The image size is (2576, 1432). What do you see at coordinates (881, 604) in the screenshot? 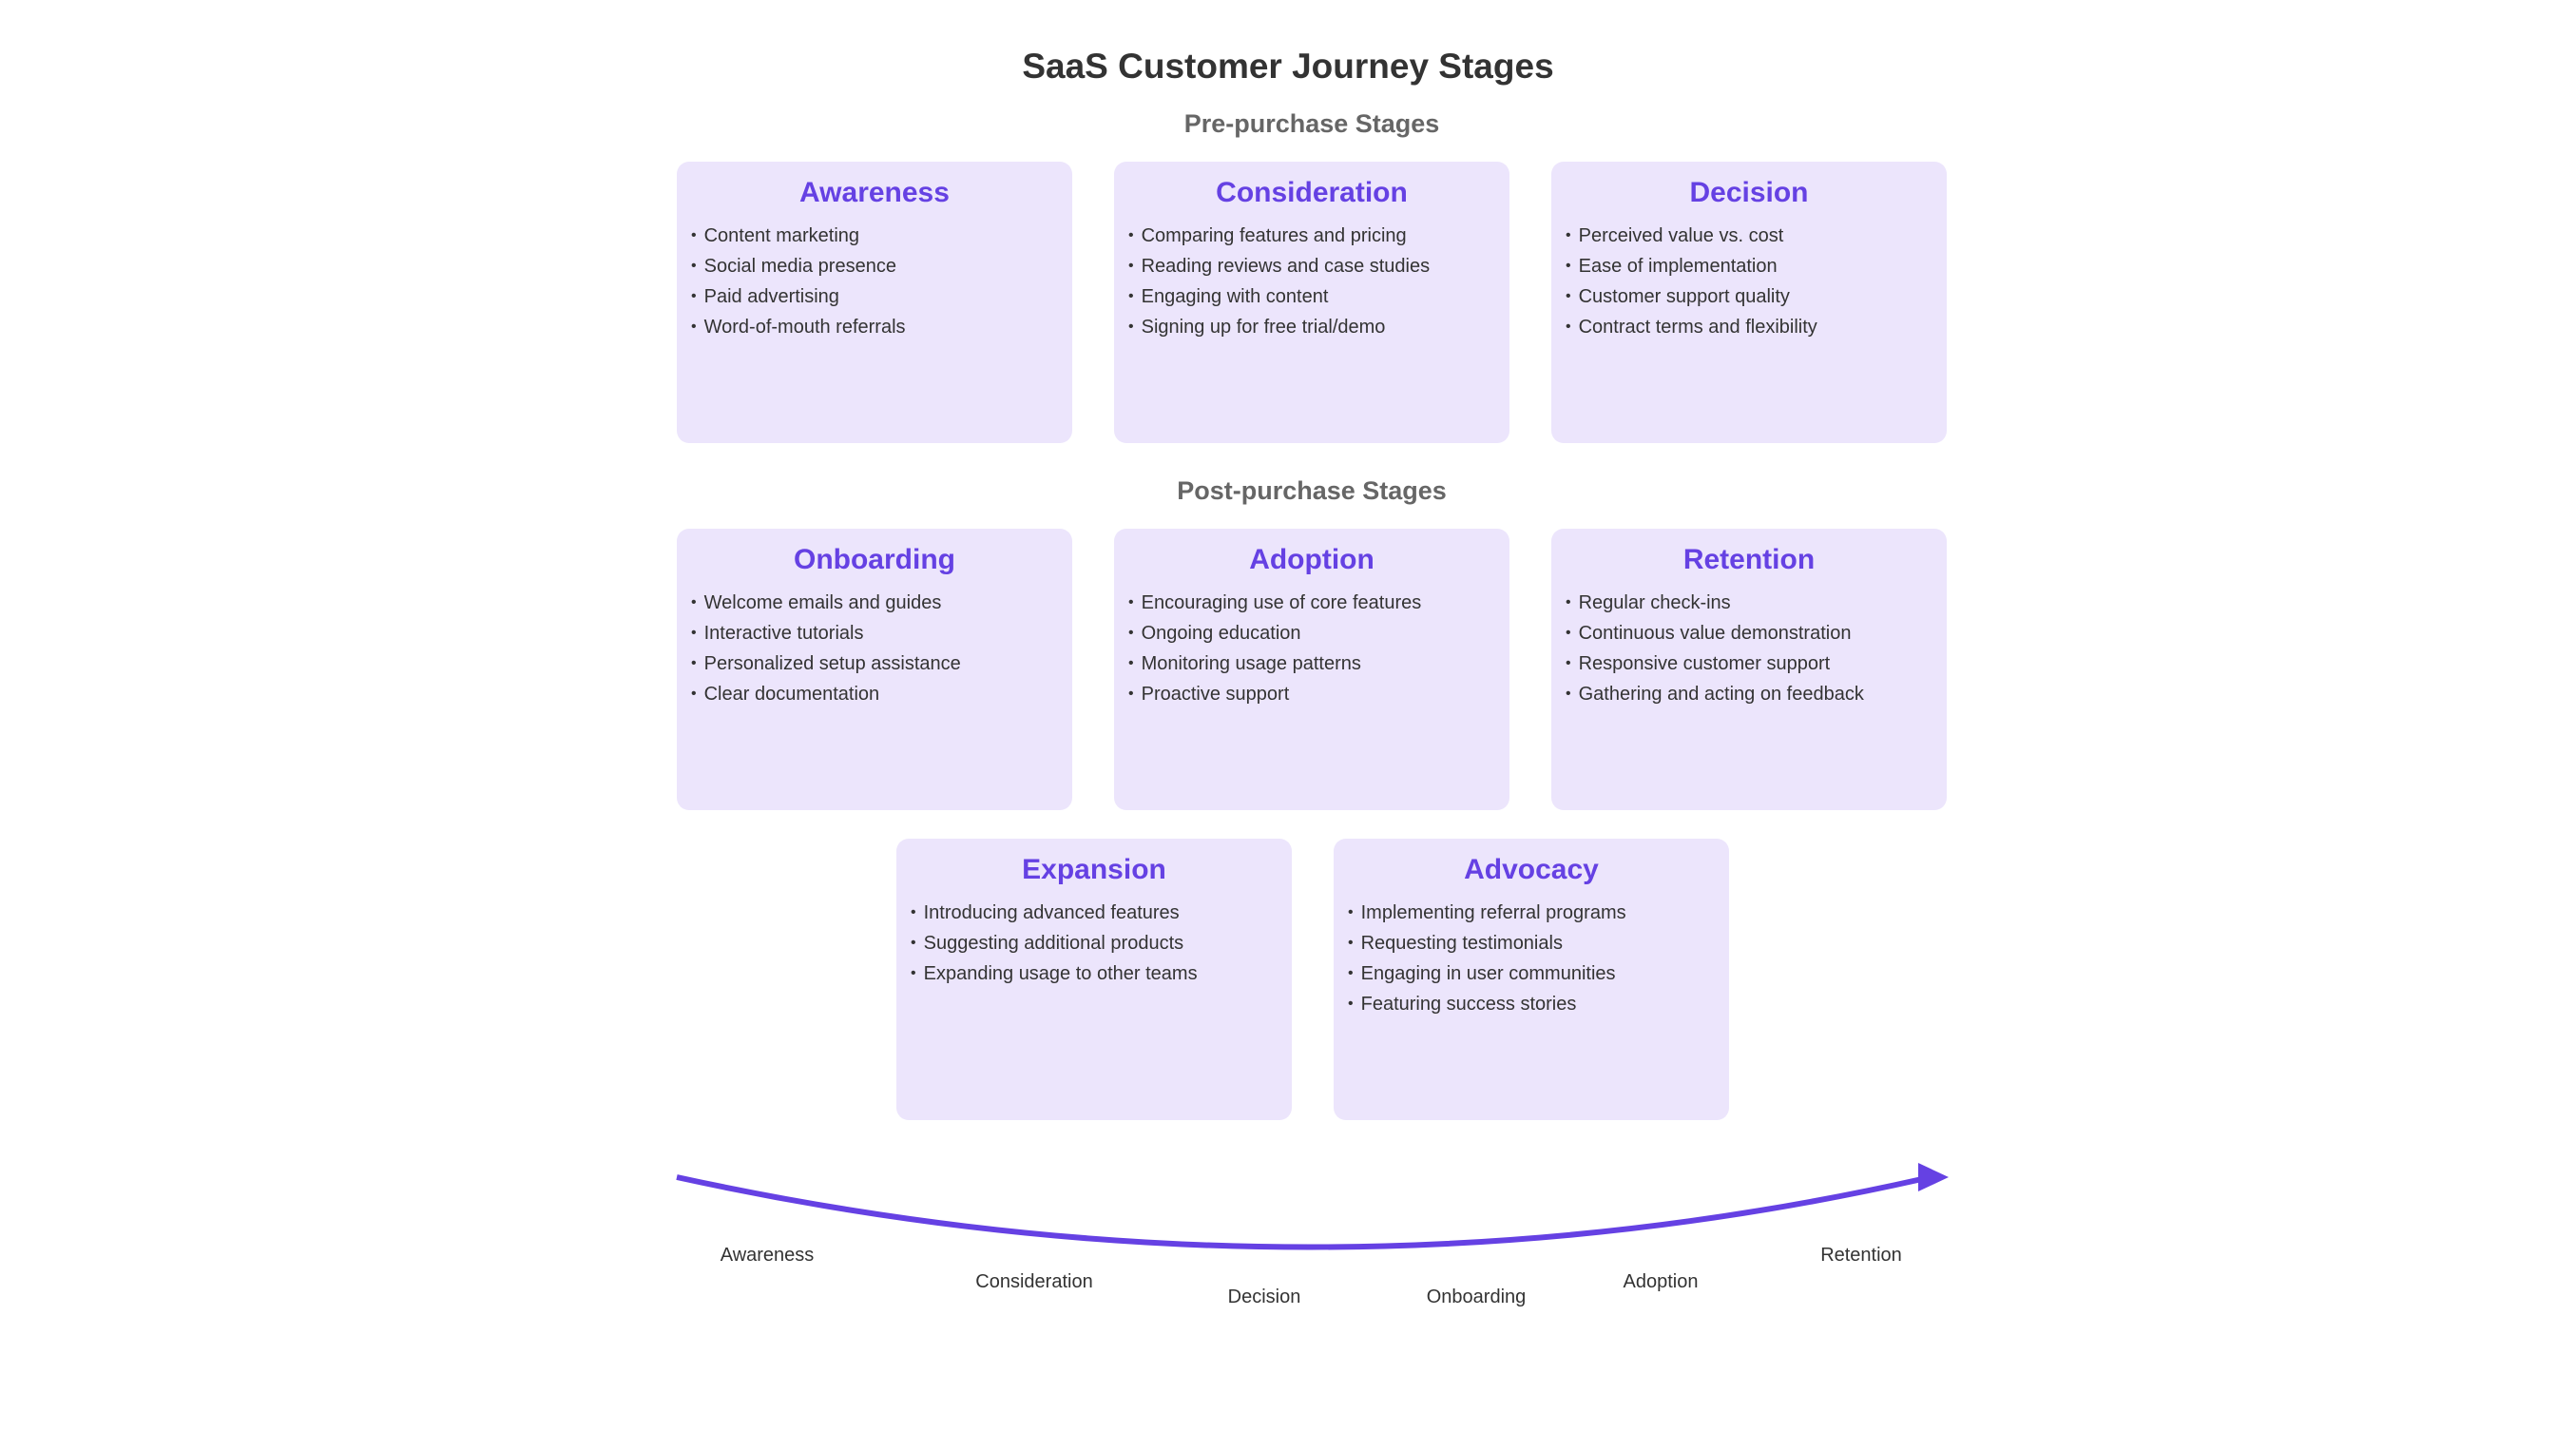
I see `list-item: Welcome emails and guides` at bounding box center [881, 604].